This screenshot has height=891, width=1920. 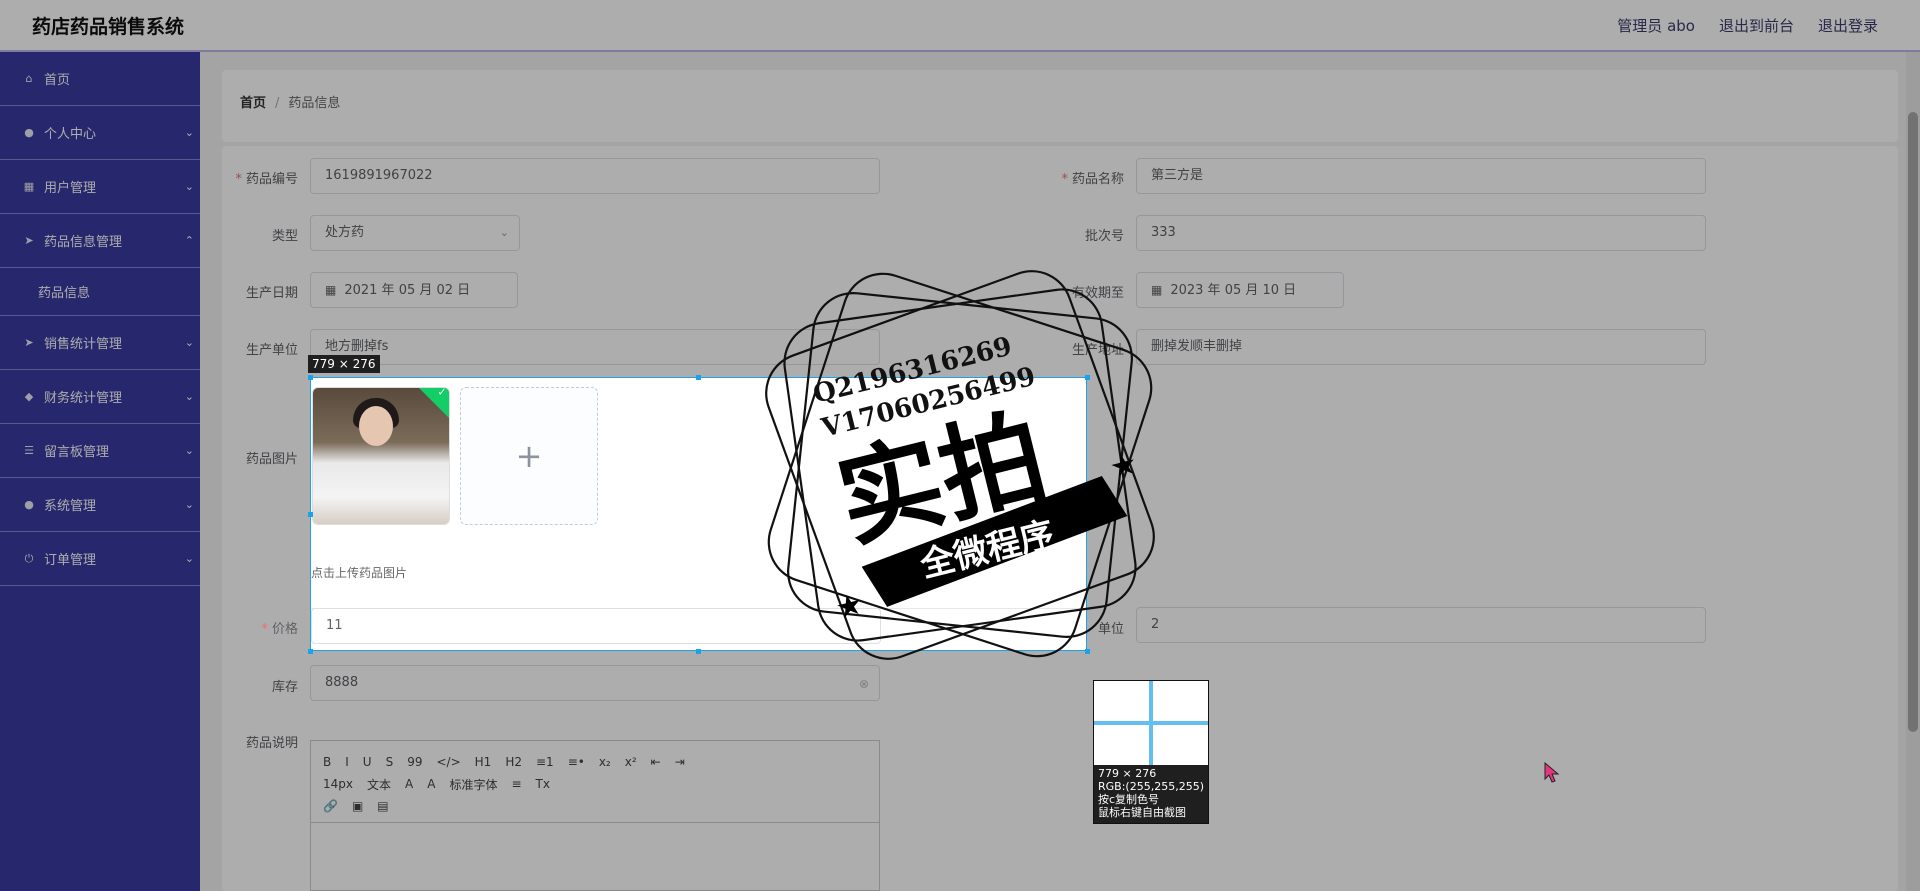 I want to click on price-value: 11, so click(x=334, y=625).